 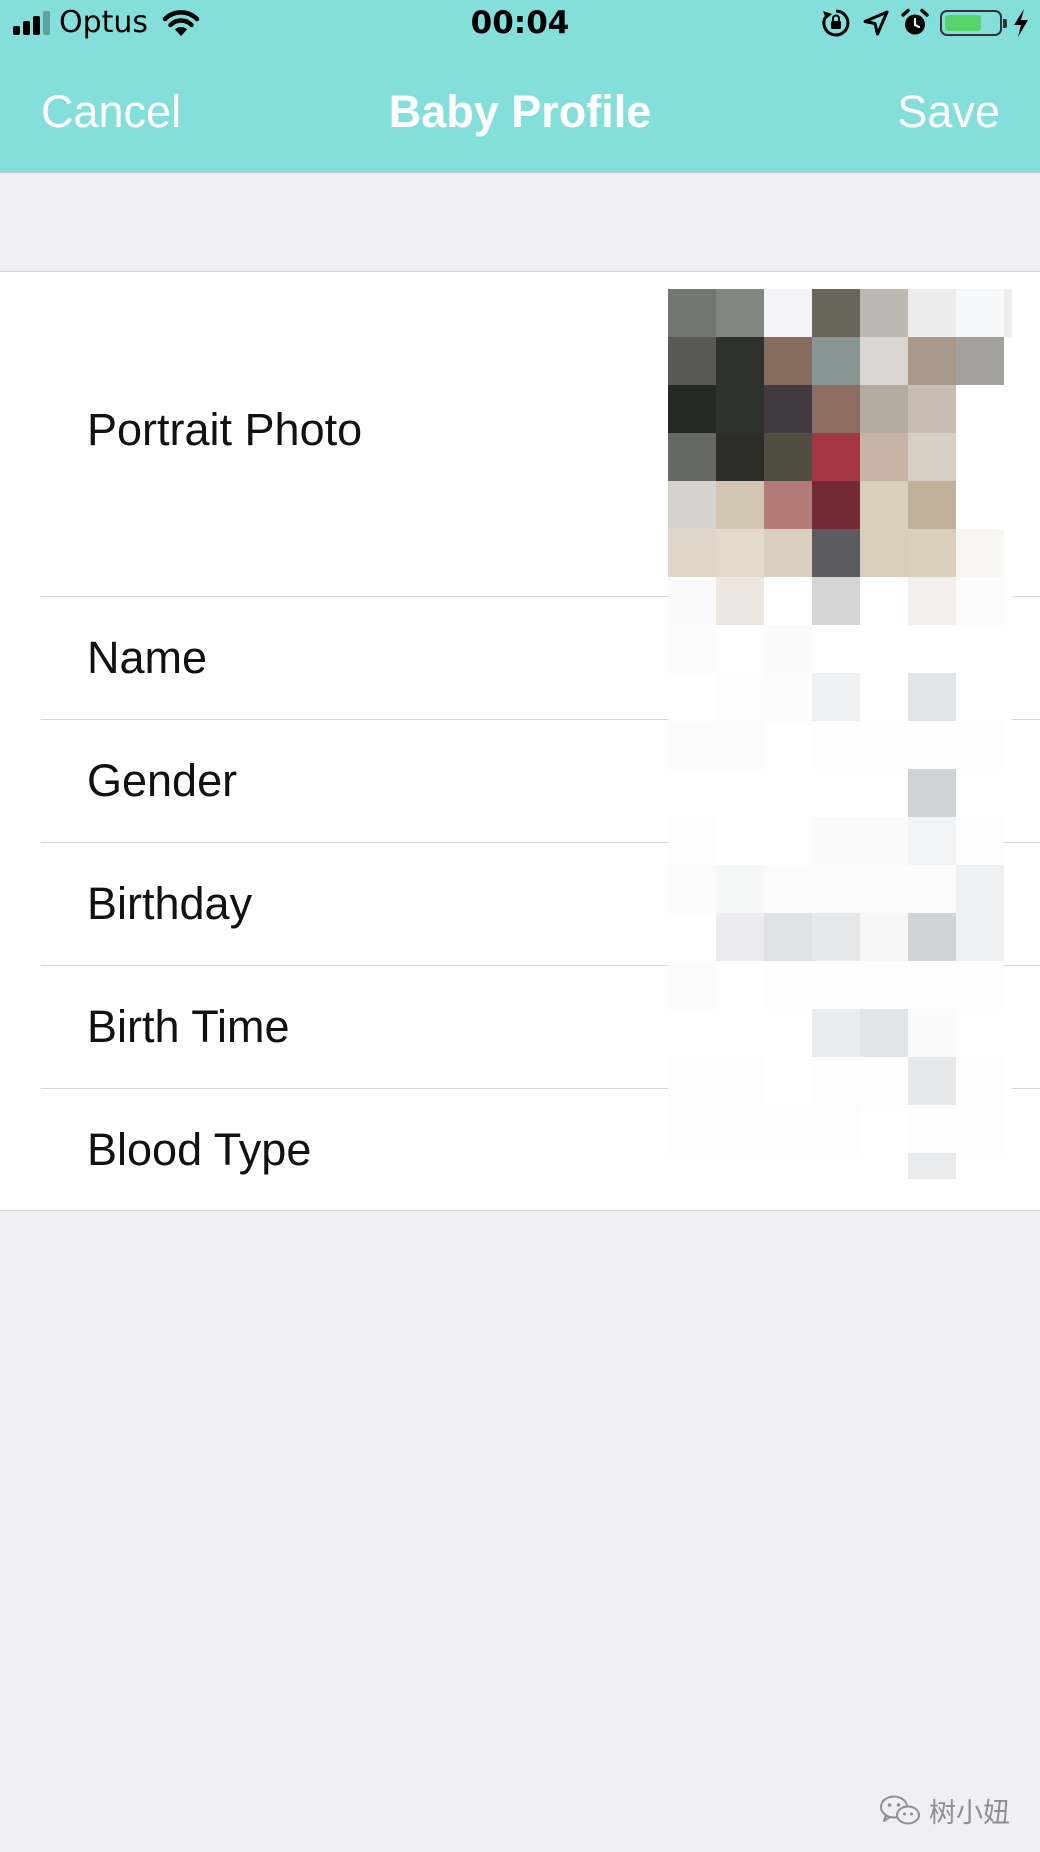 I want to click on navigation-bar: Optus 00:04 Cancel Baby Profile Save, so click(x=520, y=86).